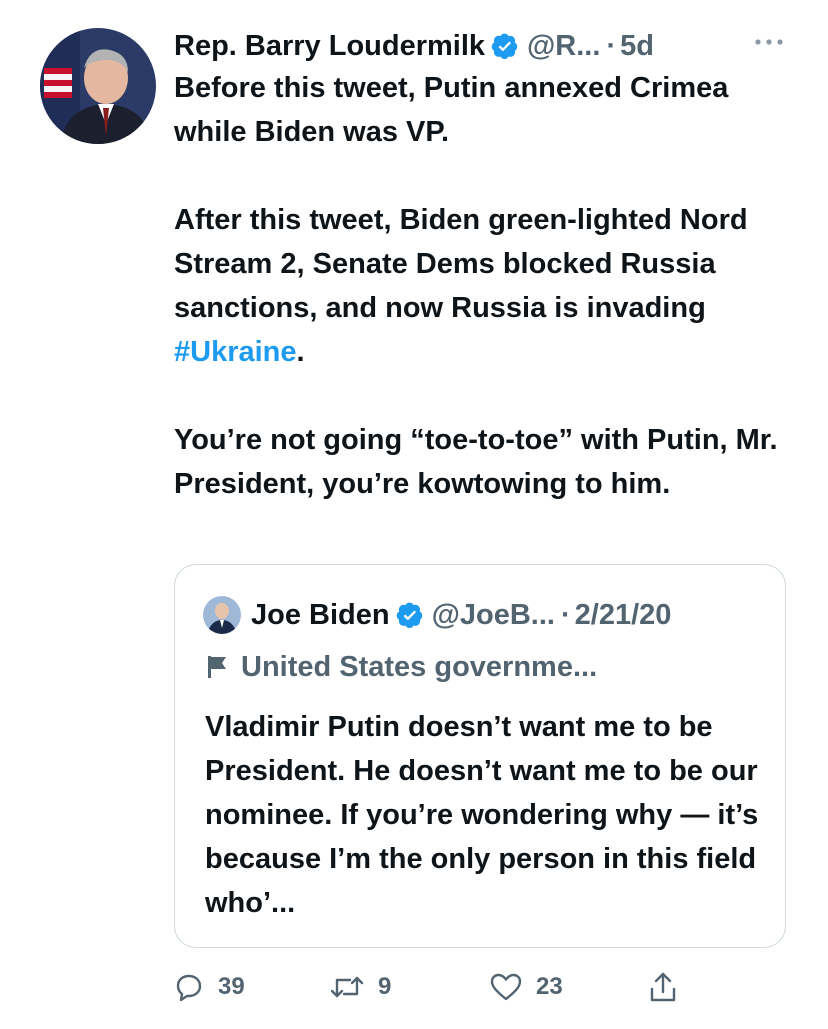 The width and height of the screenshot is (828, 1029). I want to click on tweet-paragraph-2-tail: invading, so click(646, 308).